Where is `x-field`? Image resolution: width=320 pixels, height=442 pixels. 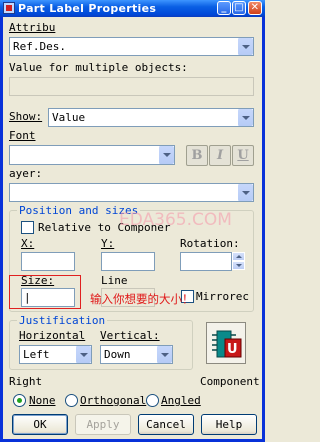
x-field is located at coordinates (48, 261).